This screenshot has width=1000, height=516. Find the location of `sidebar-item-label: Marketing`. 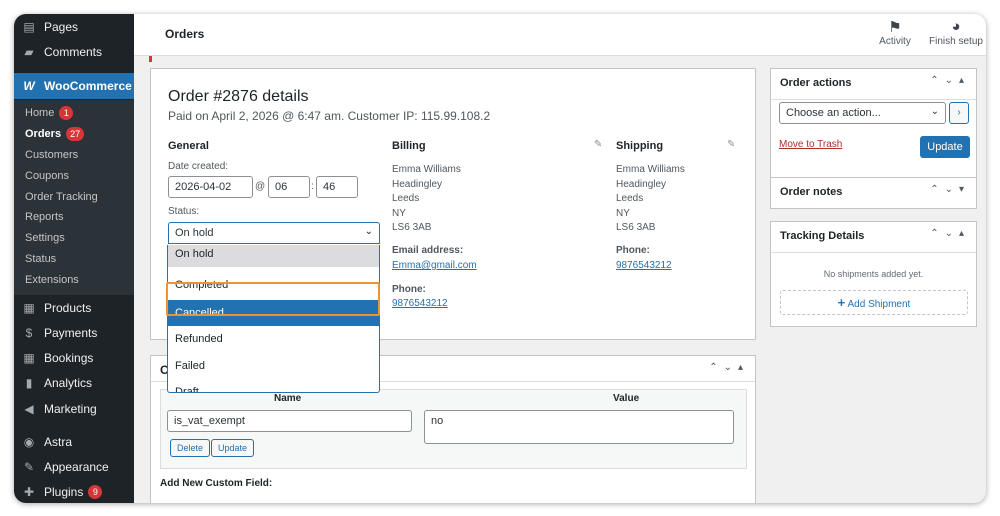

sidebar-item-label: Marketing is located at coordinates (70, 409).